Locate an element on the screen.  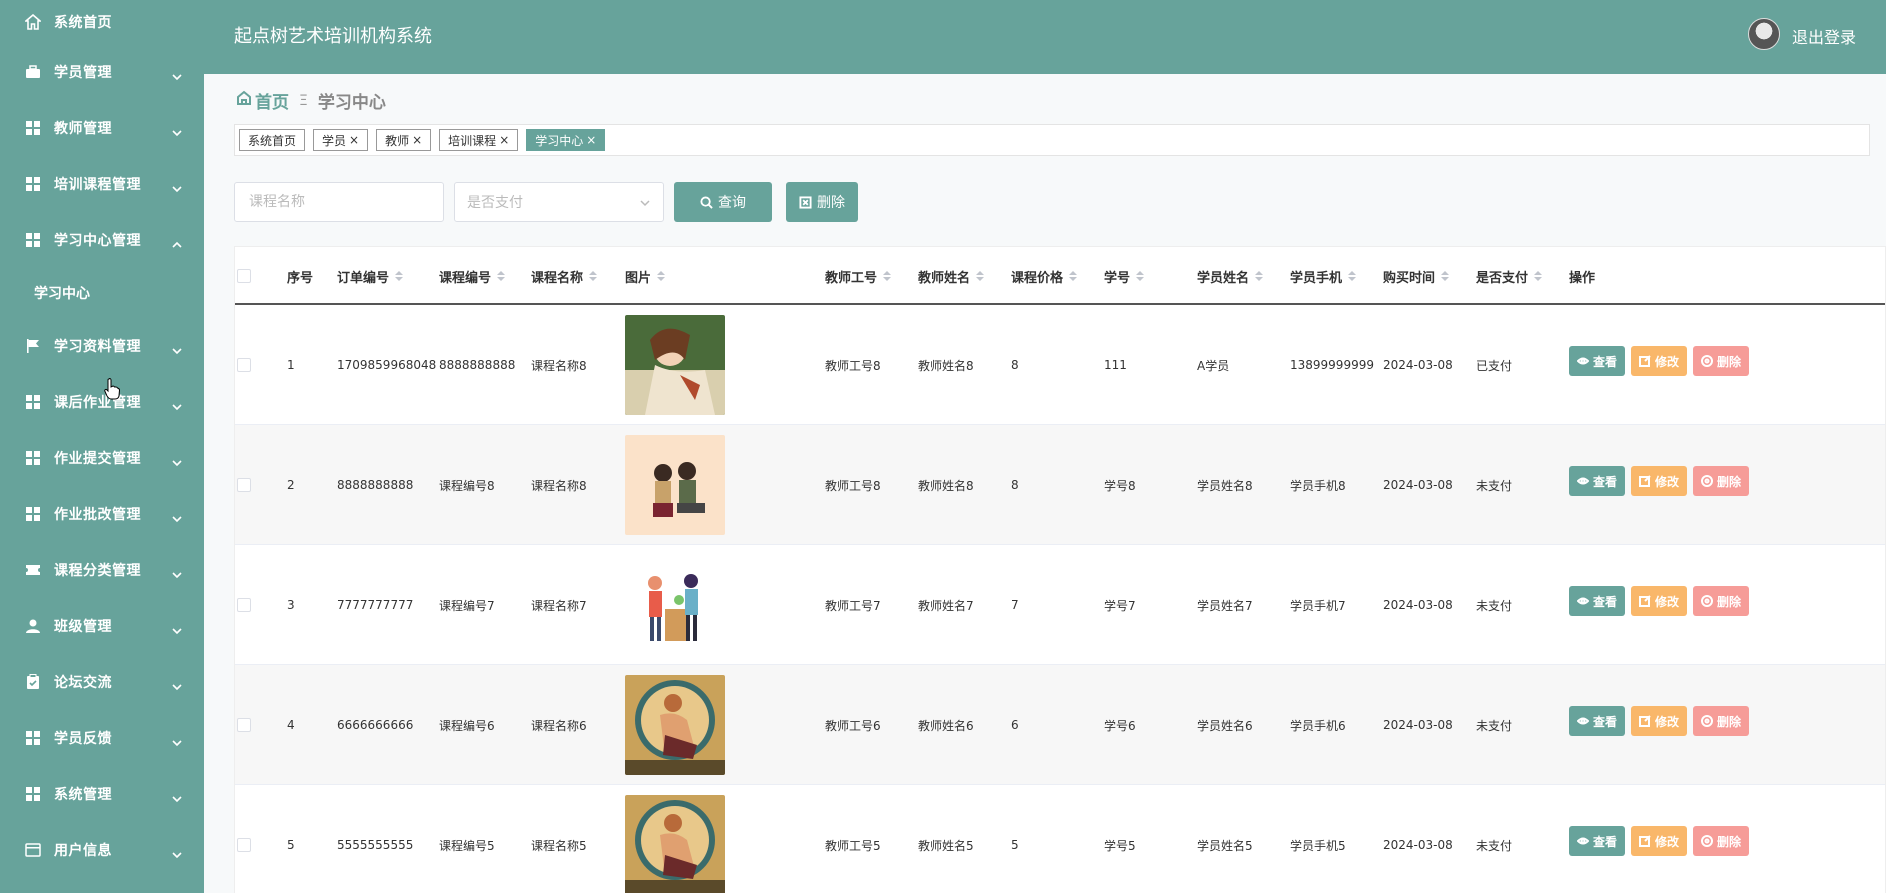
column-header: 学员姓名 is located at coordinates (1230, 276).